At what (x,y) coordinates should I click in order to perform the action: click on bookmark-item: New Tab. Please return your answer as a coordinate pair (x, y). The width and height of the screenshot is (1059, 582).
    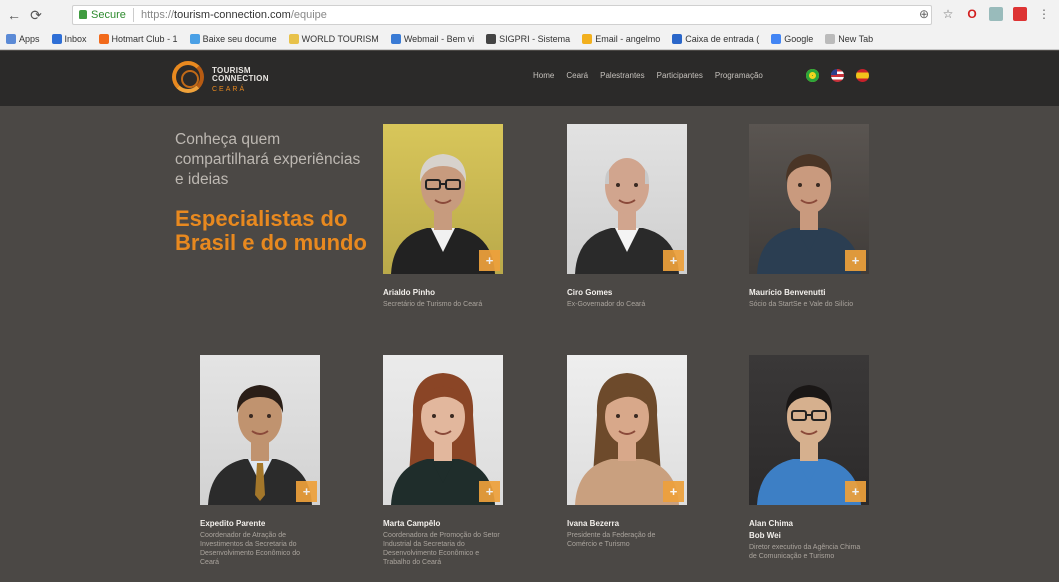
    Looking at the image, I should click on (849, 39).